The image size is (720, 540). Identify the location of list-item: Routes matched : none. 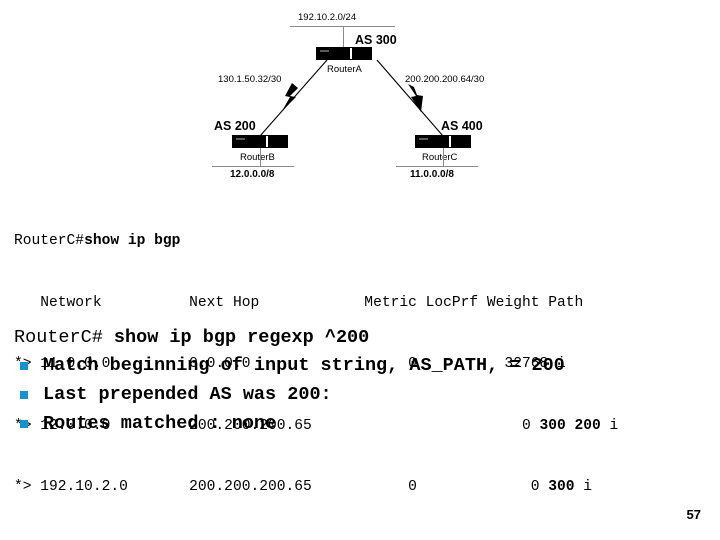
(364, 423).